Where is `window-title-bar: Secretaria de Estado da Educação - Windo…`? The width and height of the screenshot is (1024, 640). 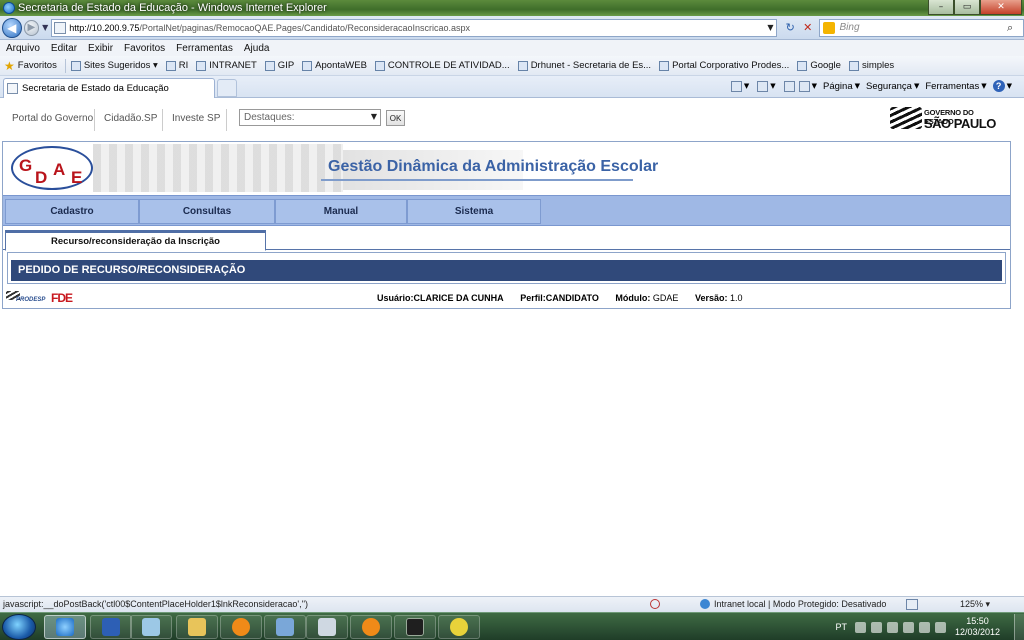
window-title-bar: Secretaria de Estado da Educação - Windo… is located at coordinates (512, 8).